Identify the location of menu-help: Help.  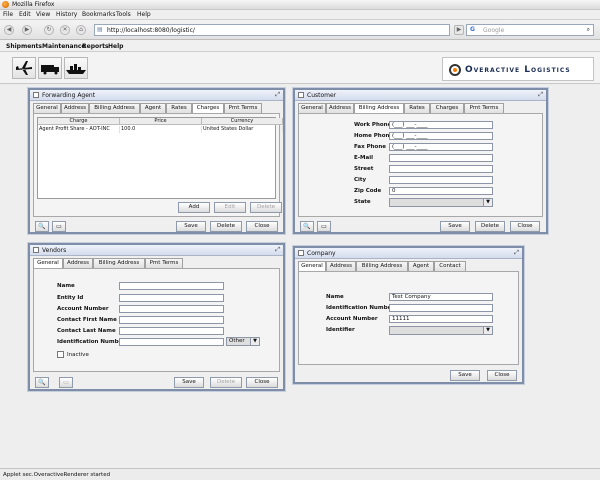
(144, 14).